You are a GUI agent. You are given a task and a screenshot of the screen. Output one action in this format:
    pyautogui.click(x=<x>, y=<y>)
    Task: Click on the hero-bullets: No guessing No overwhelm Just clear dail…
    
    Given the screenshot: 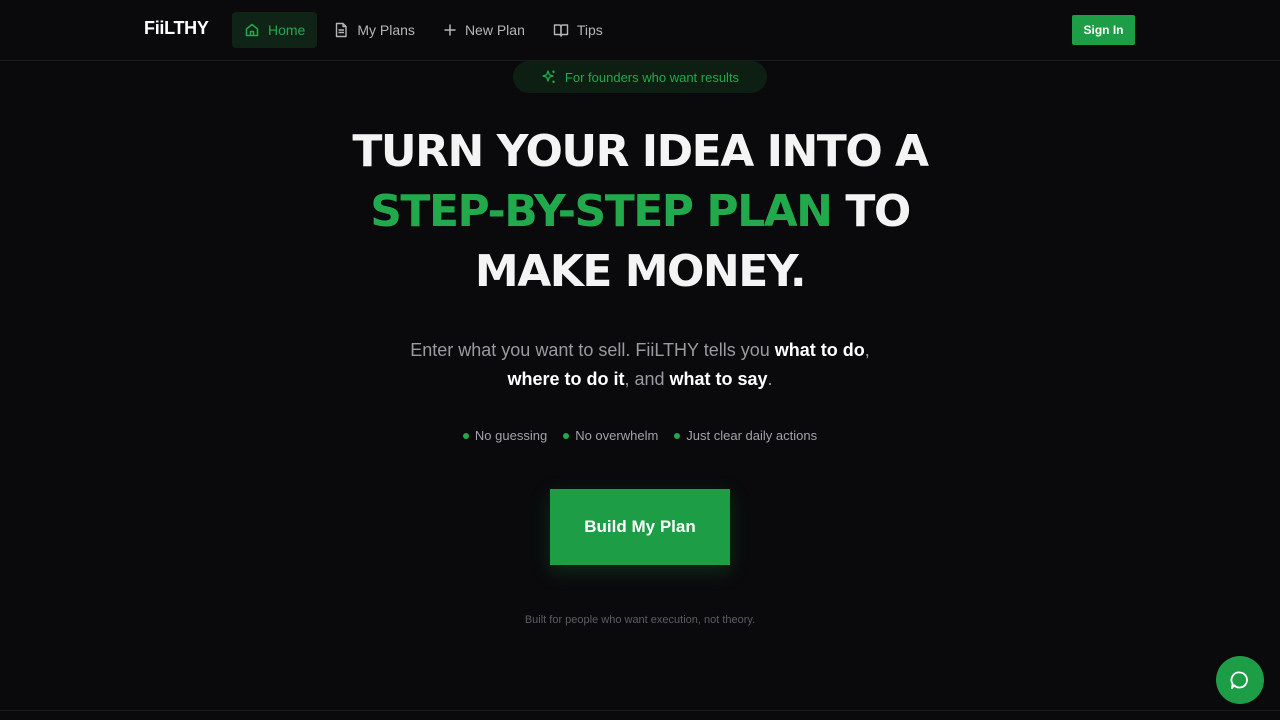 What is the action you would take?
    pyautogui.click(x=640, y=435)
    